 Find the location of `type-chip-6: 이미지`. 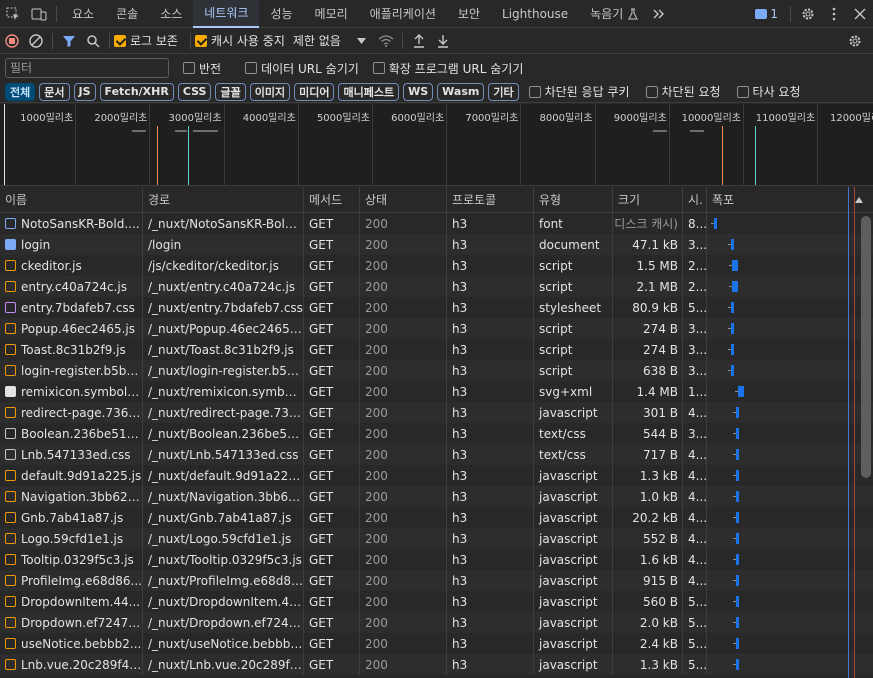

type-chip-6: 이미지 is located at coordinates (270, 91).